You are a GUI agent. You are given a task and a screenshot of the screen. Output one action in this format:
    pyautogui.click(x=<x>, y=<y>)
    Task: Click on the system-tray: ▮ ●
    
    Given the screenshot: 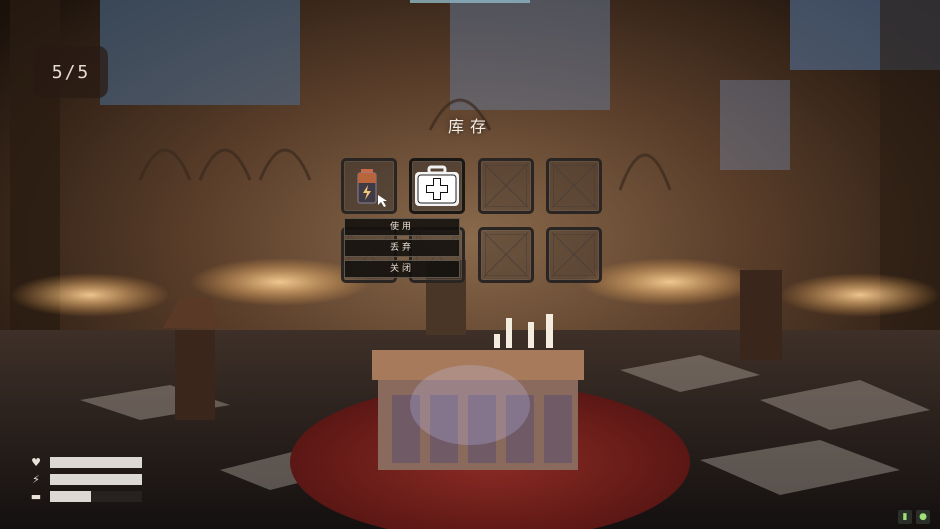 What is the action you would take?
    pyautogui.click(x=914, y=517)
    